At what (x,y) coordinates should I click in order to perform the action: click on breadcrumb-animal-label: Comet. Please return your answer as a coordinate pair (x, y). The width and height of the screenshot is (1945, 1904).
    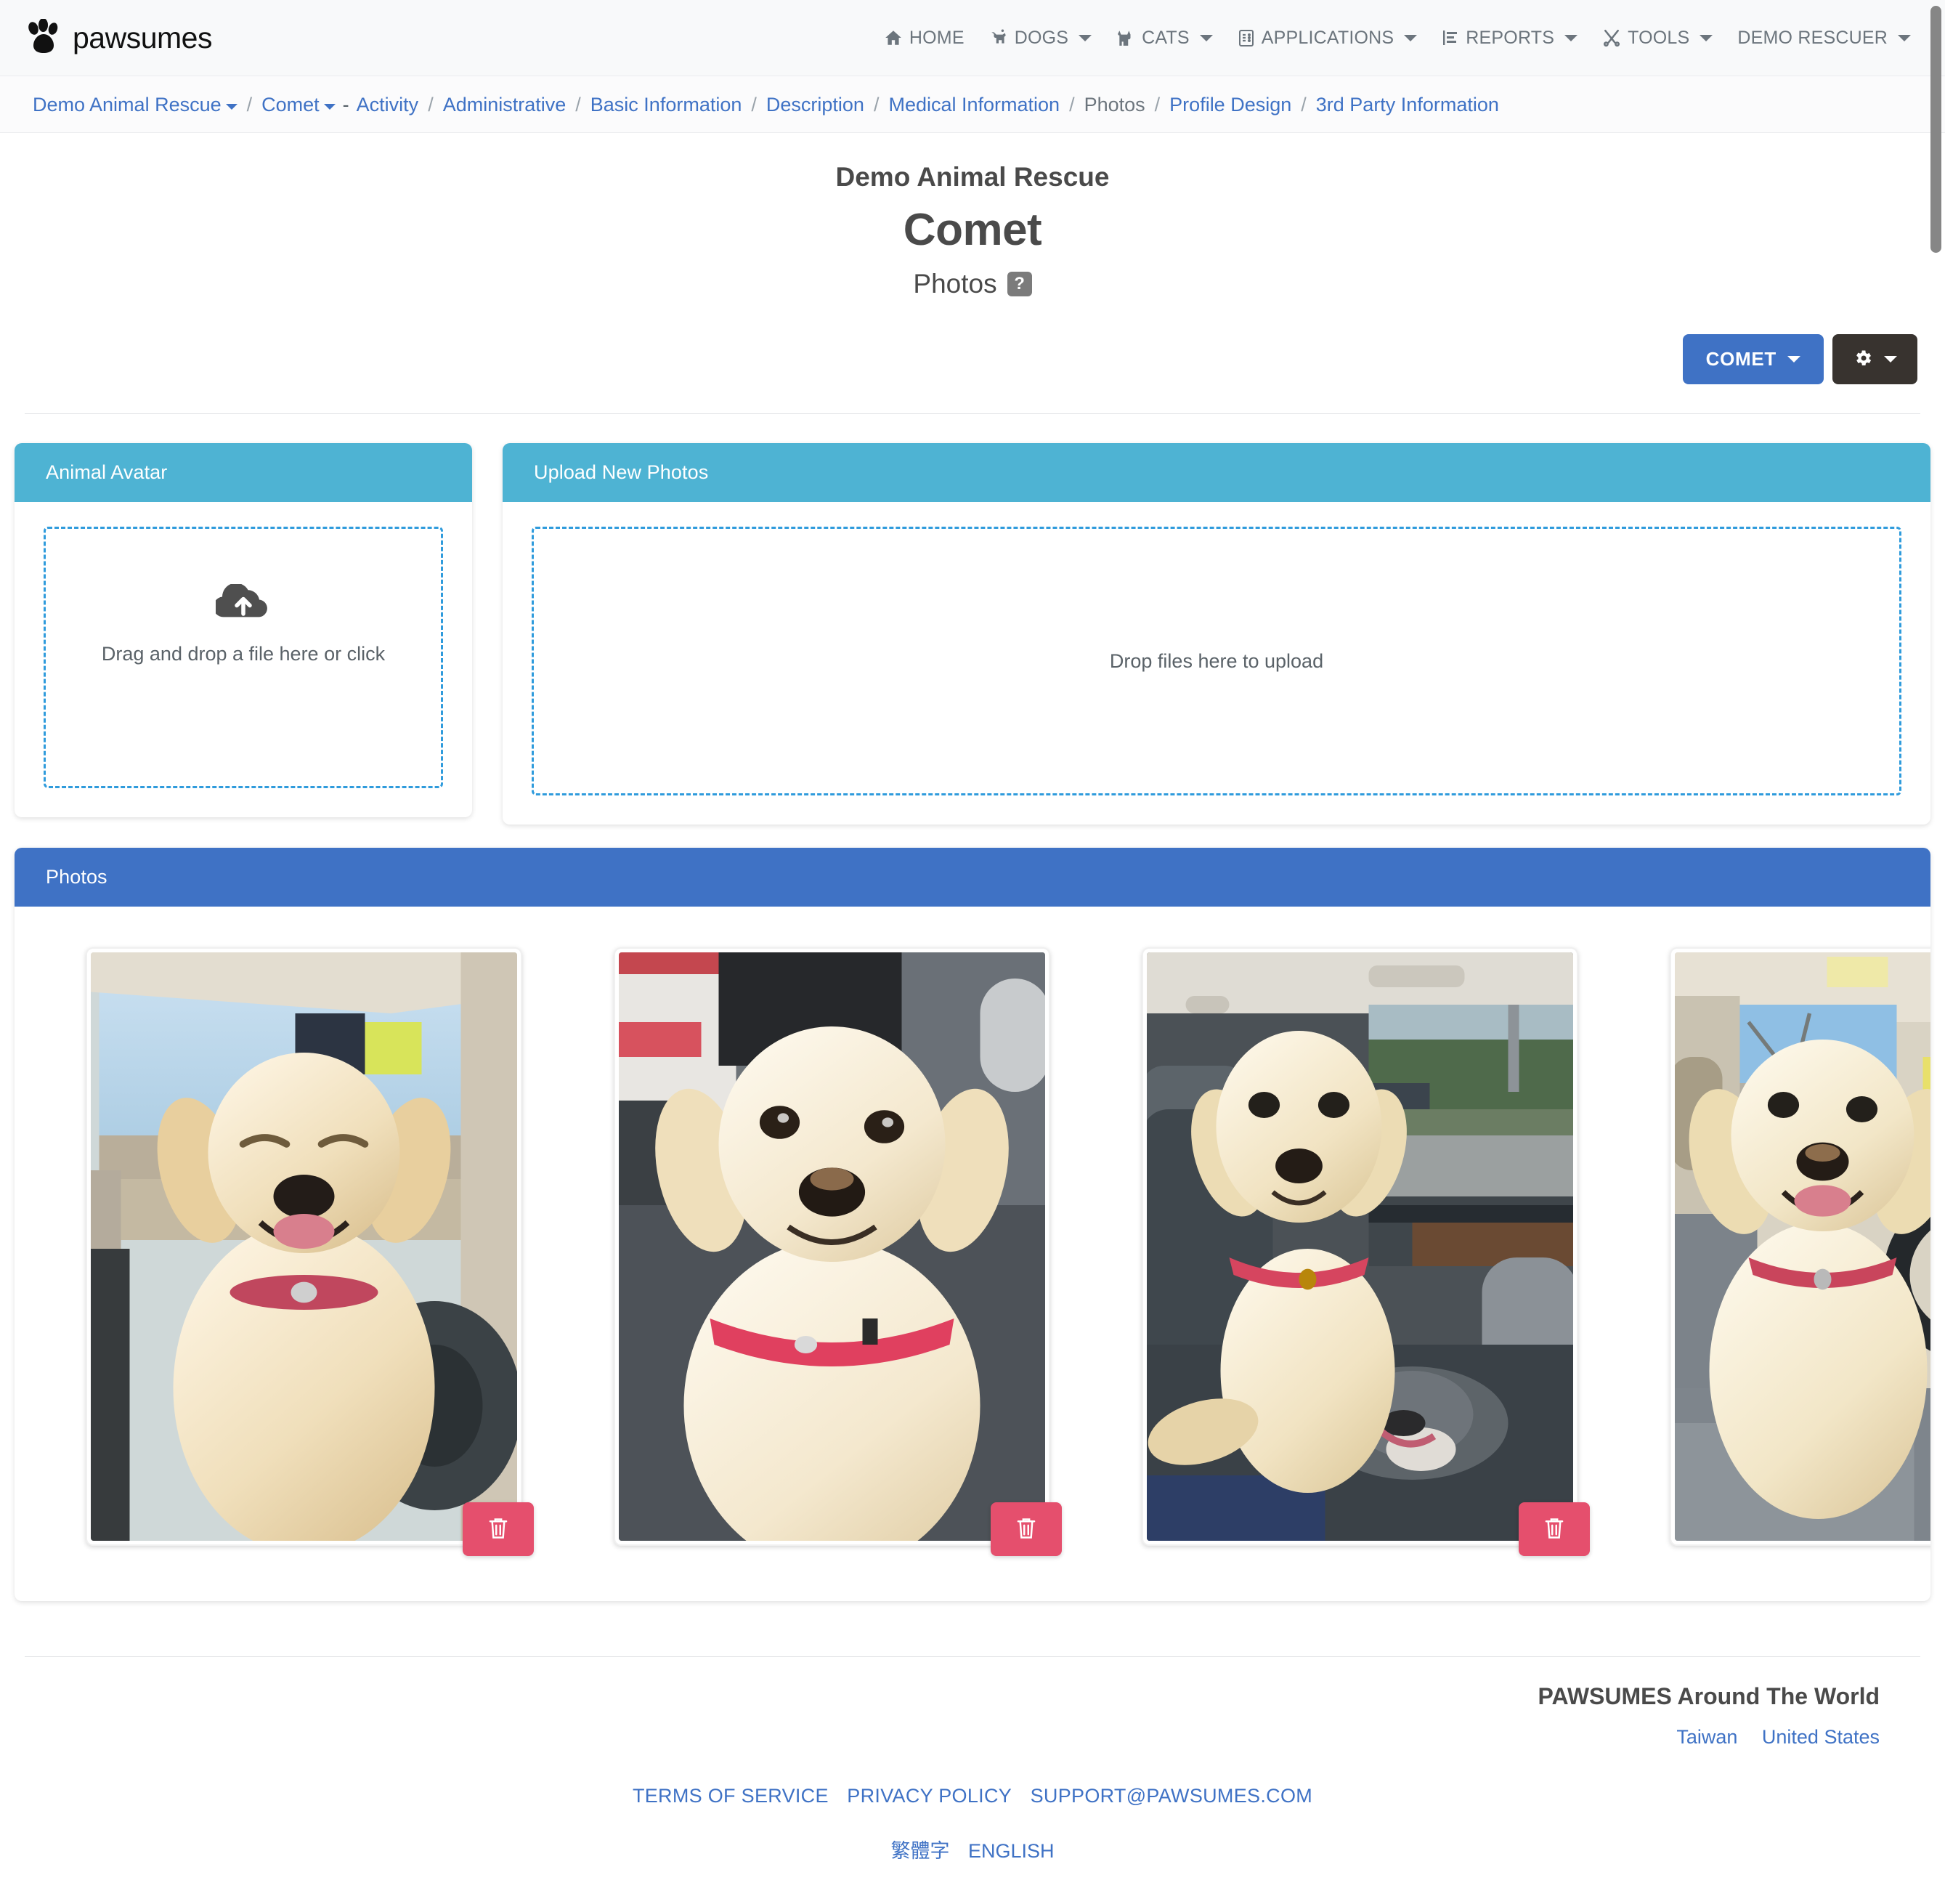
    Looking at the image, I should click on (290, 105).